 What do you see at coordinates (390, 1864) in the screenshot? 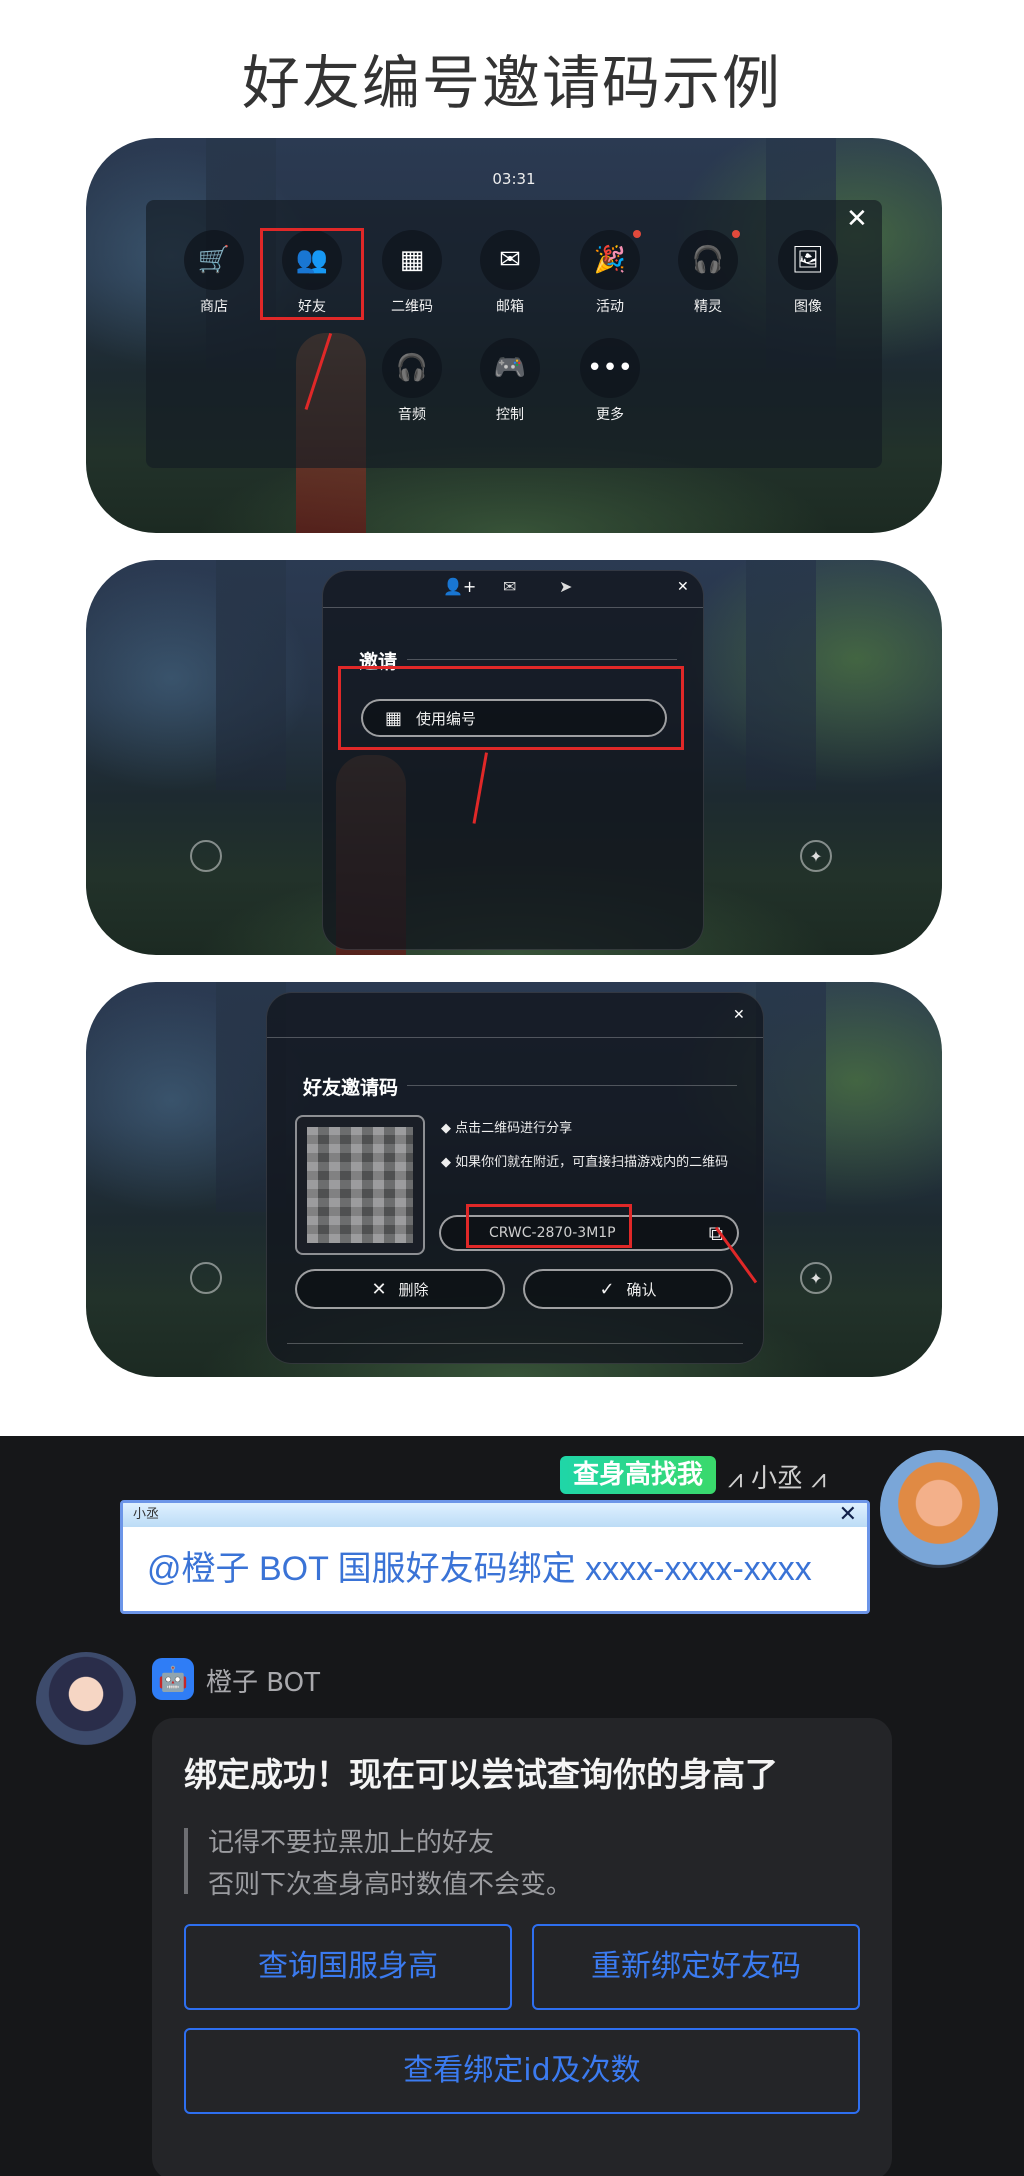
I see `card-quote: 记得不要拉黑加上的好友 否则下次查身高时数值不会变。` at bounding box center [390, 1864].